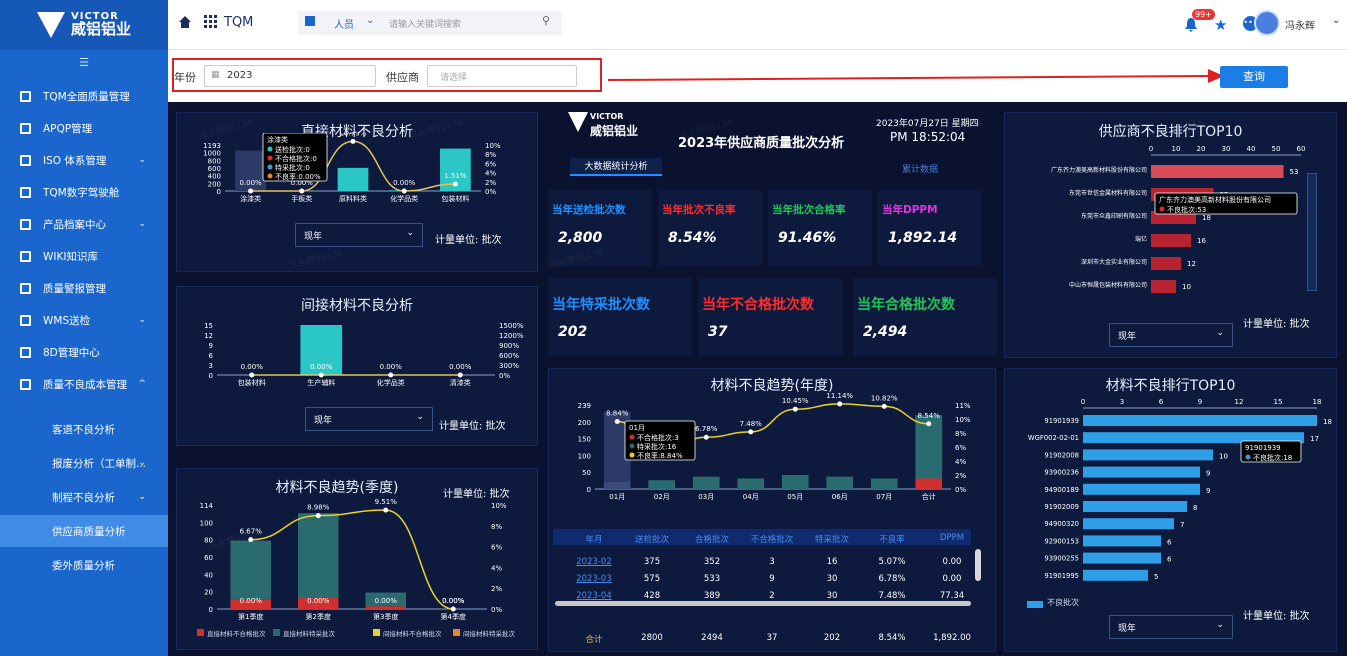 This screenshot has width=1347, height=656. What do you see at coordinates (1267, 23) in the screenshot?
I see `avatar` at bounding box center [1267, 23].